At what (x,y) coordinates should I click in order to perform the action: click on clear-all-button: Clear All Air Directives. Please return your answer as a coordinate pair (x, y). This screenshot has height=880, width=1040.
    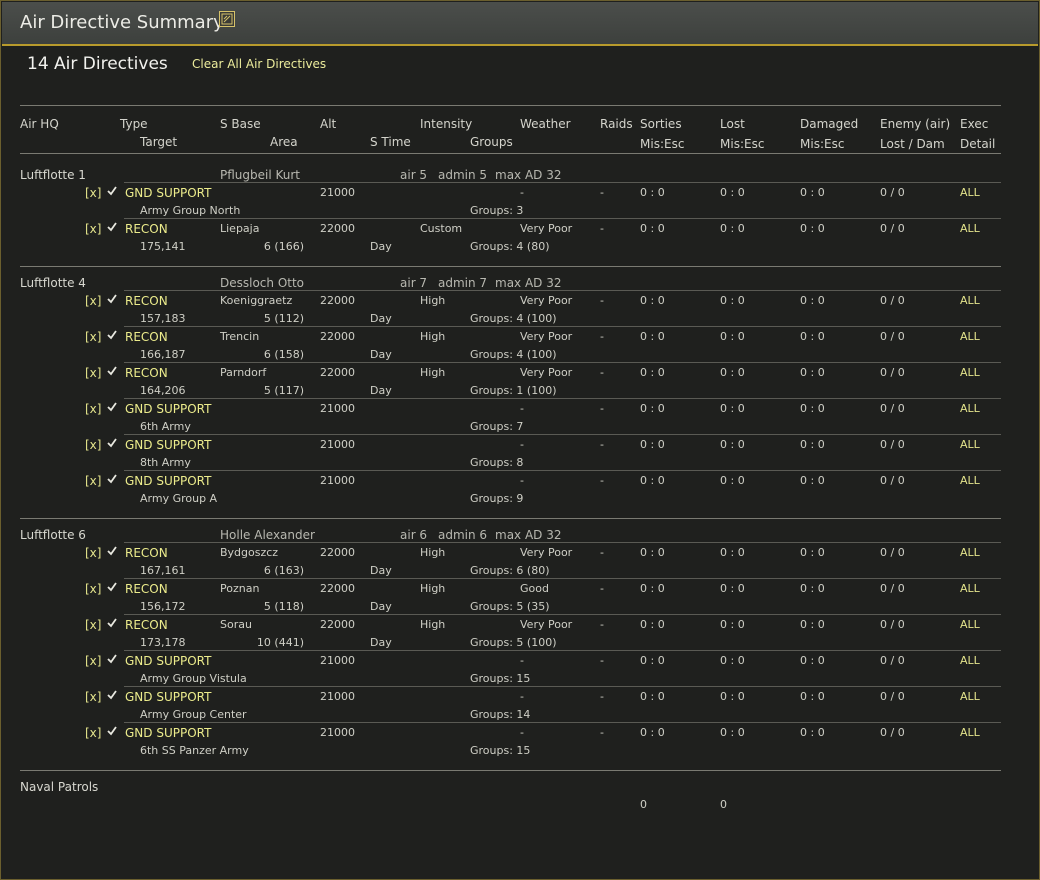
    Looking at the image, I should click on (259, 64).